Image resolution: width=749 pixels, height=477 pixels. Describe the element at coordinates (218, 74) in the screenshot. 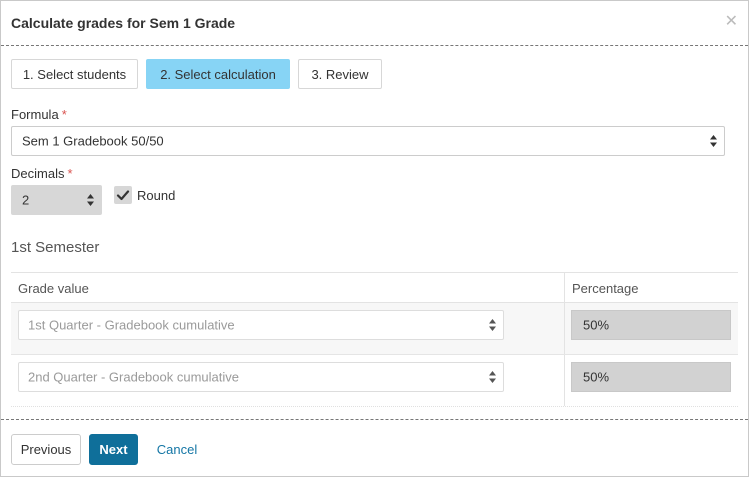

I see `step-select-calculation: 2. Select calculation` at that location.